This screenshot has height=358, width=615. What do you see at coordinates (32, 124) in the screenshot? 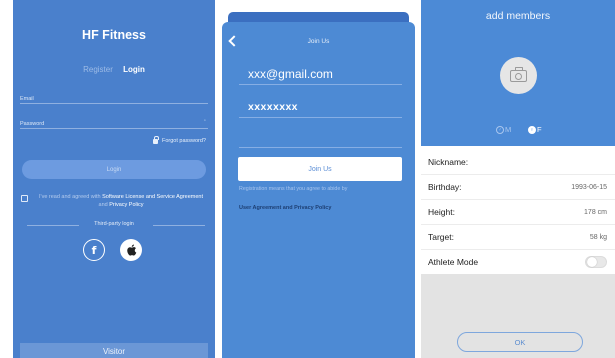
I see `password-label: Password` at bounding box center [32, 124].